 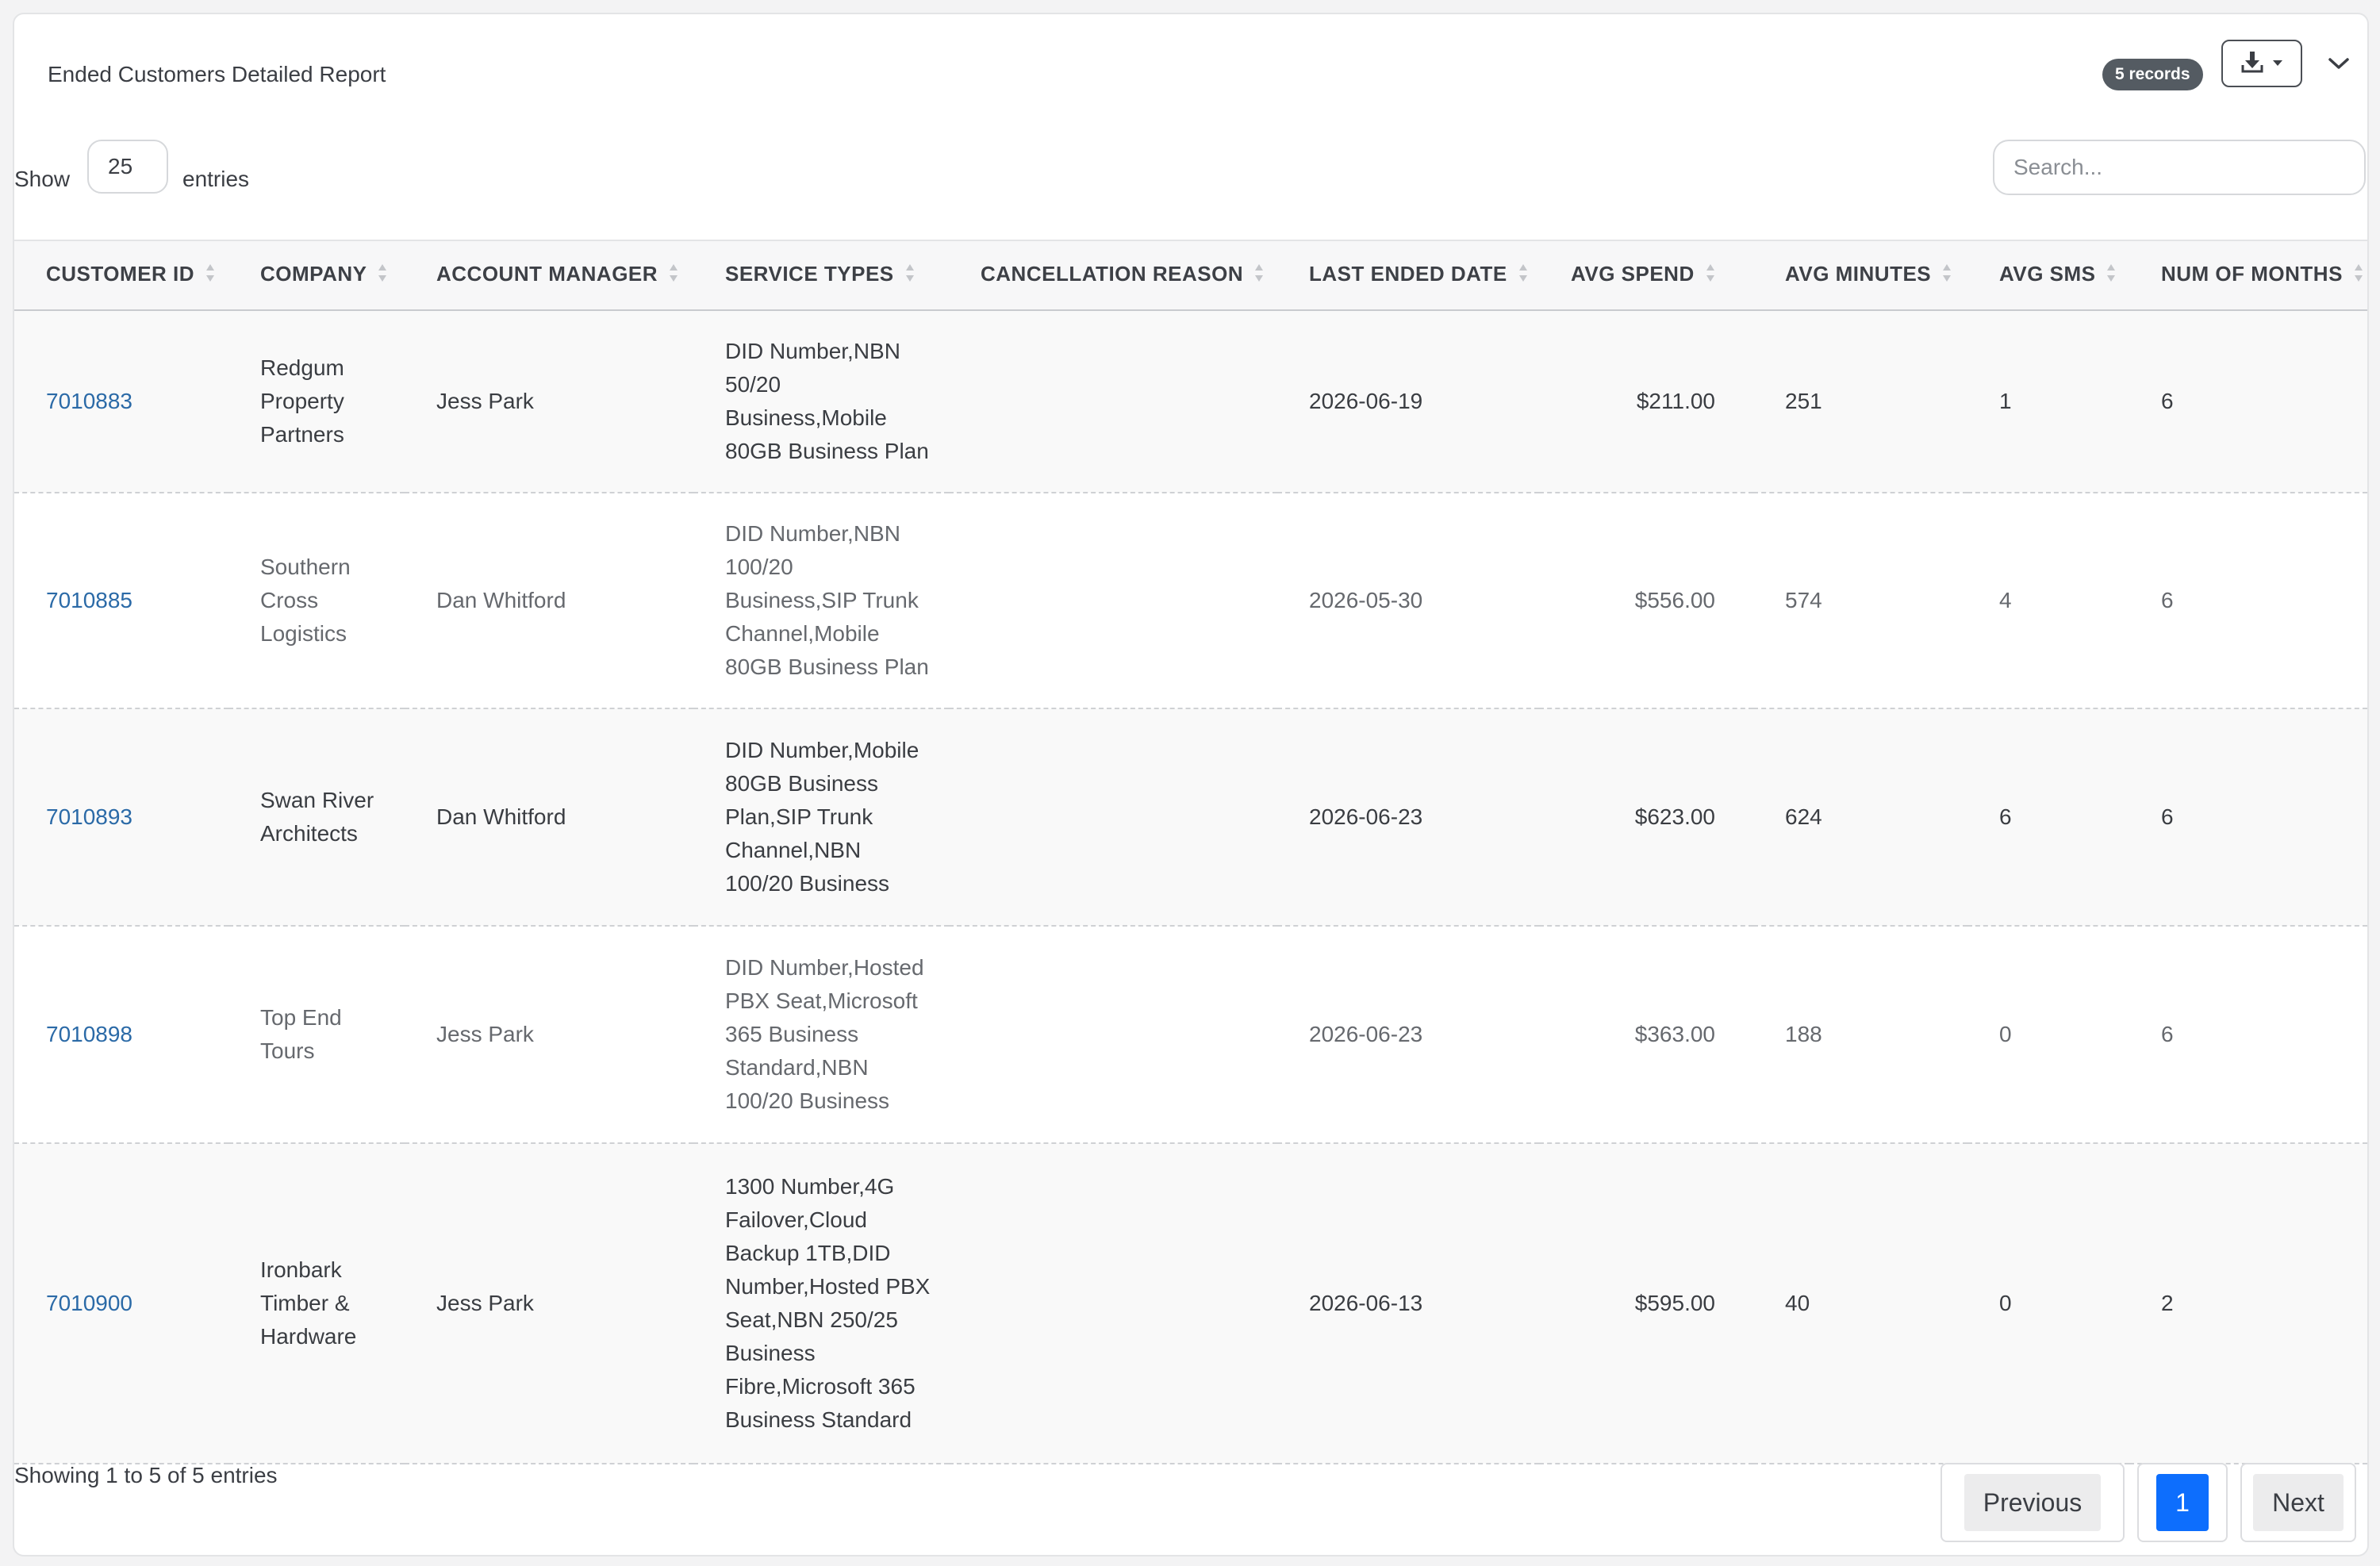 What do you see at coordinates (2005, 1034) in the screenshot?
I see `avg-sms-value: 0` at bounding box center [2005, 1034].